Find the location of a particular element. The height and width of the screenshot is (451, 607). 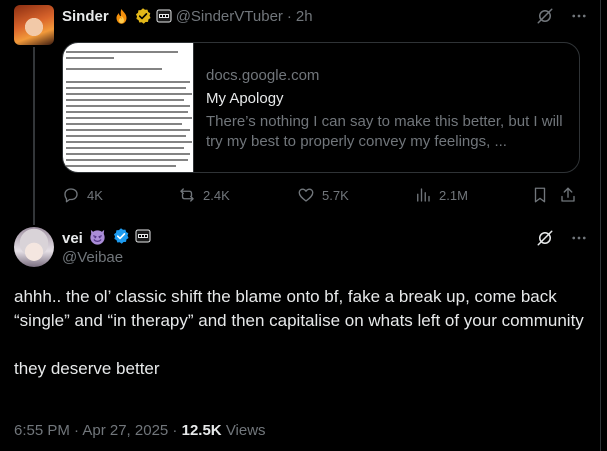

heart-icon is located at coordinates (306, 195).